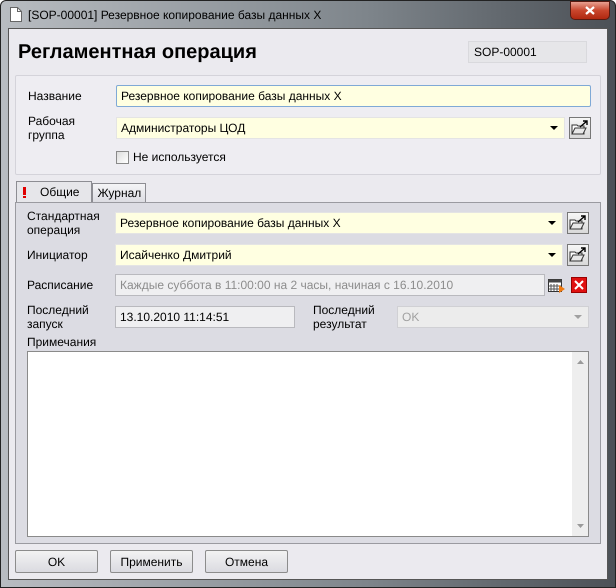  I want to click on warning-icon, so click(24, 192).